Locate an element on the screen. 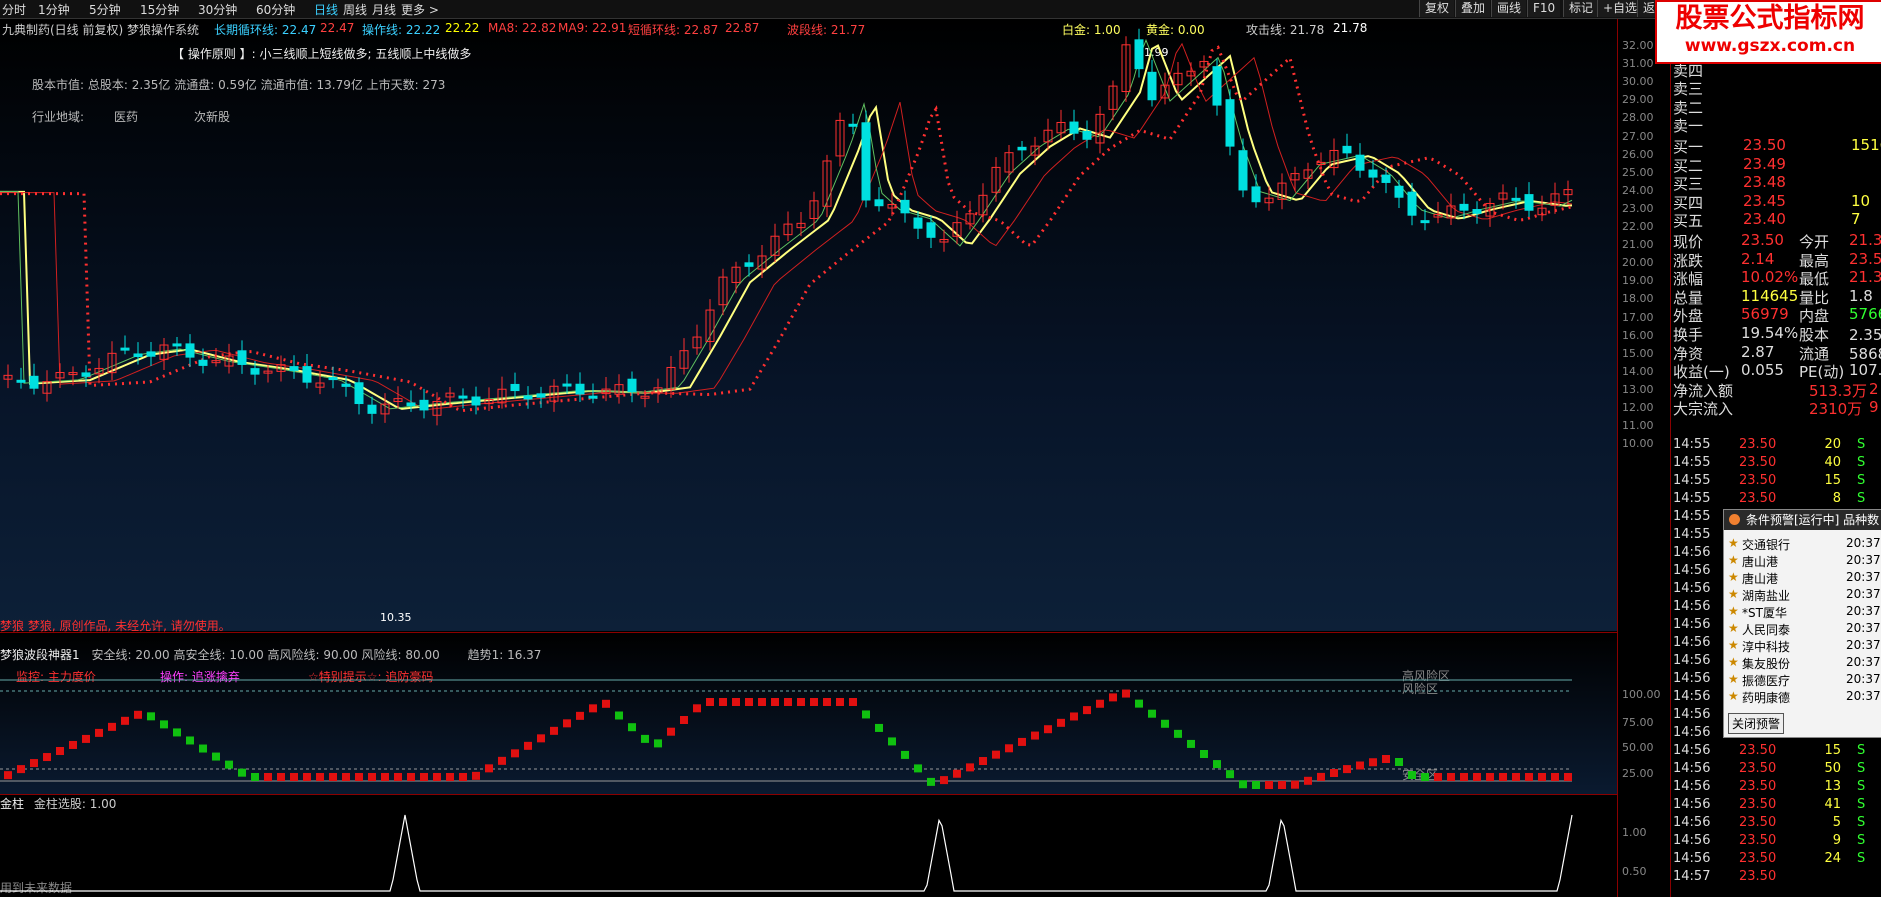  axis-tick: 0.50 is located at coordinates (1634, 871).